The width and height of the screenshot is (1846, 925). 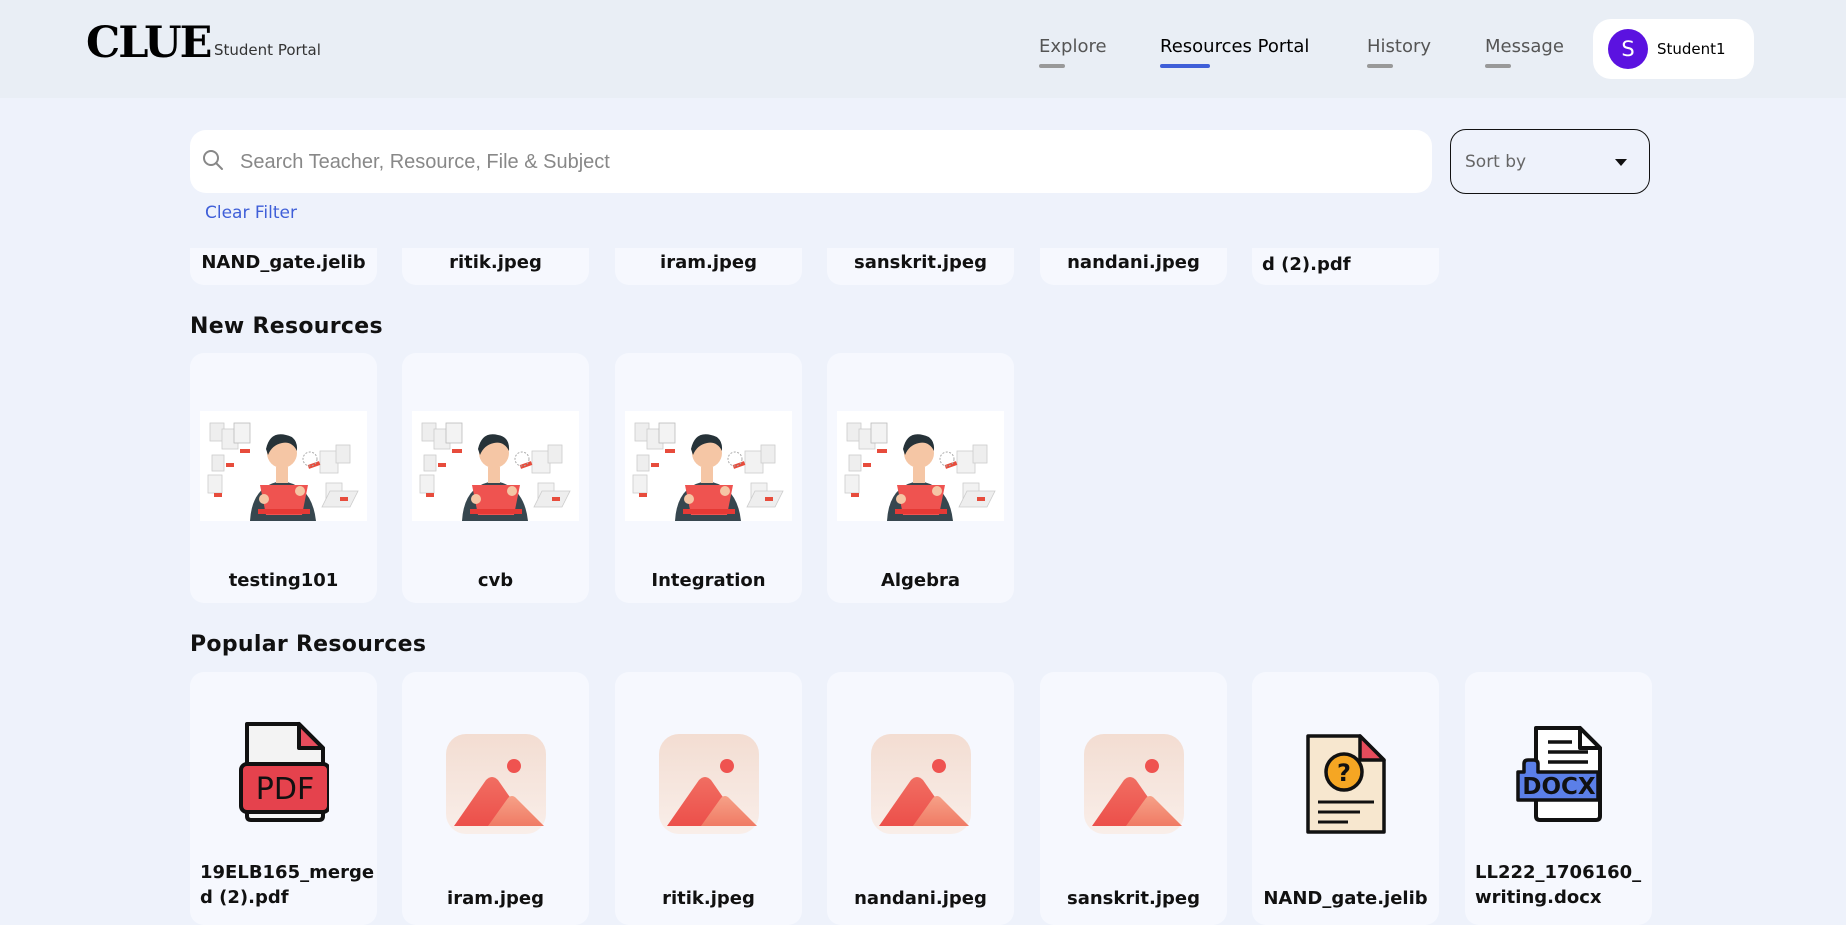 What do you see at coordinates (1691, 49) in the screenshot?
I see `profile-name: Student1` at bounding box center [1691, 49].